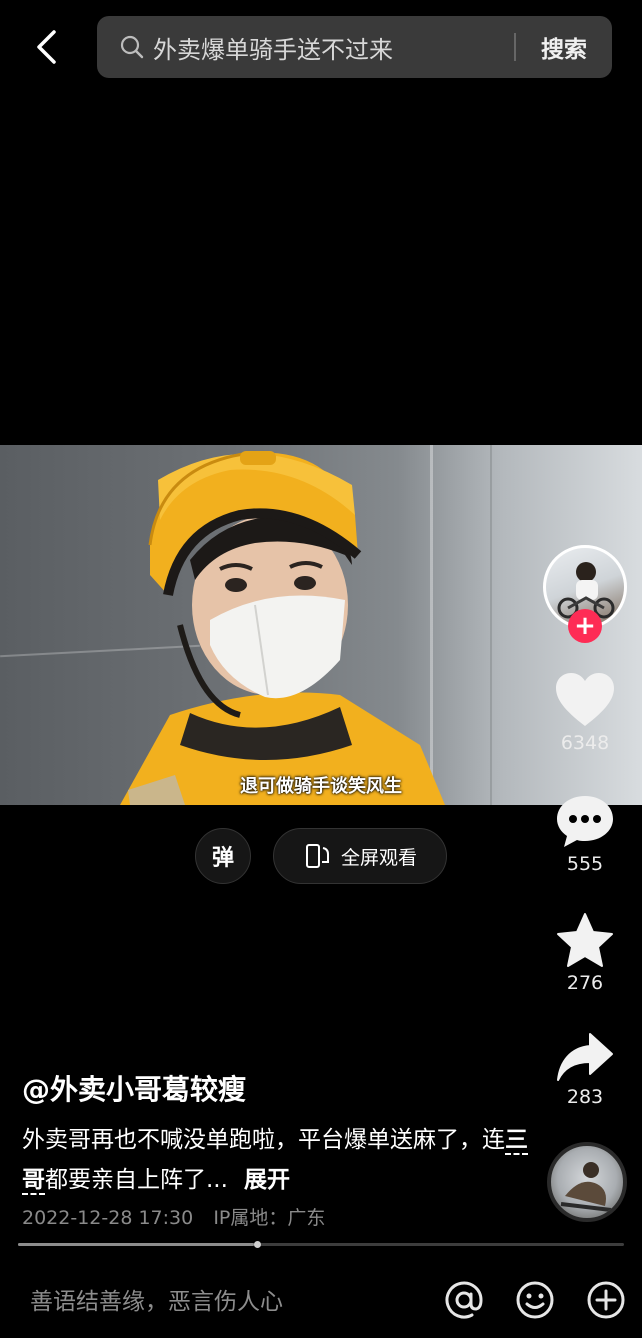  Describe the element at coordinates (585, 940) in the screenshot. I see `star-icon` at that location.